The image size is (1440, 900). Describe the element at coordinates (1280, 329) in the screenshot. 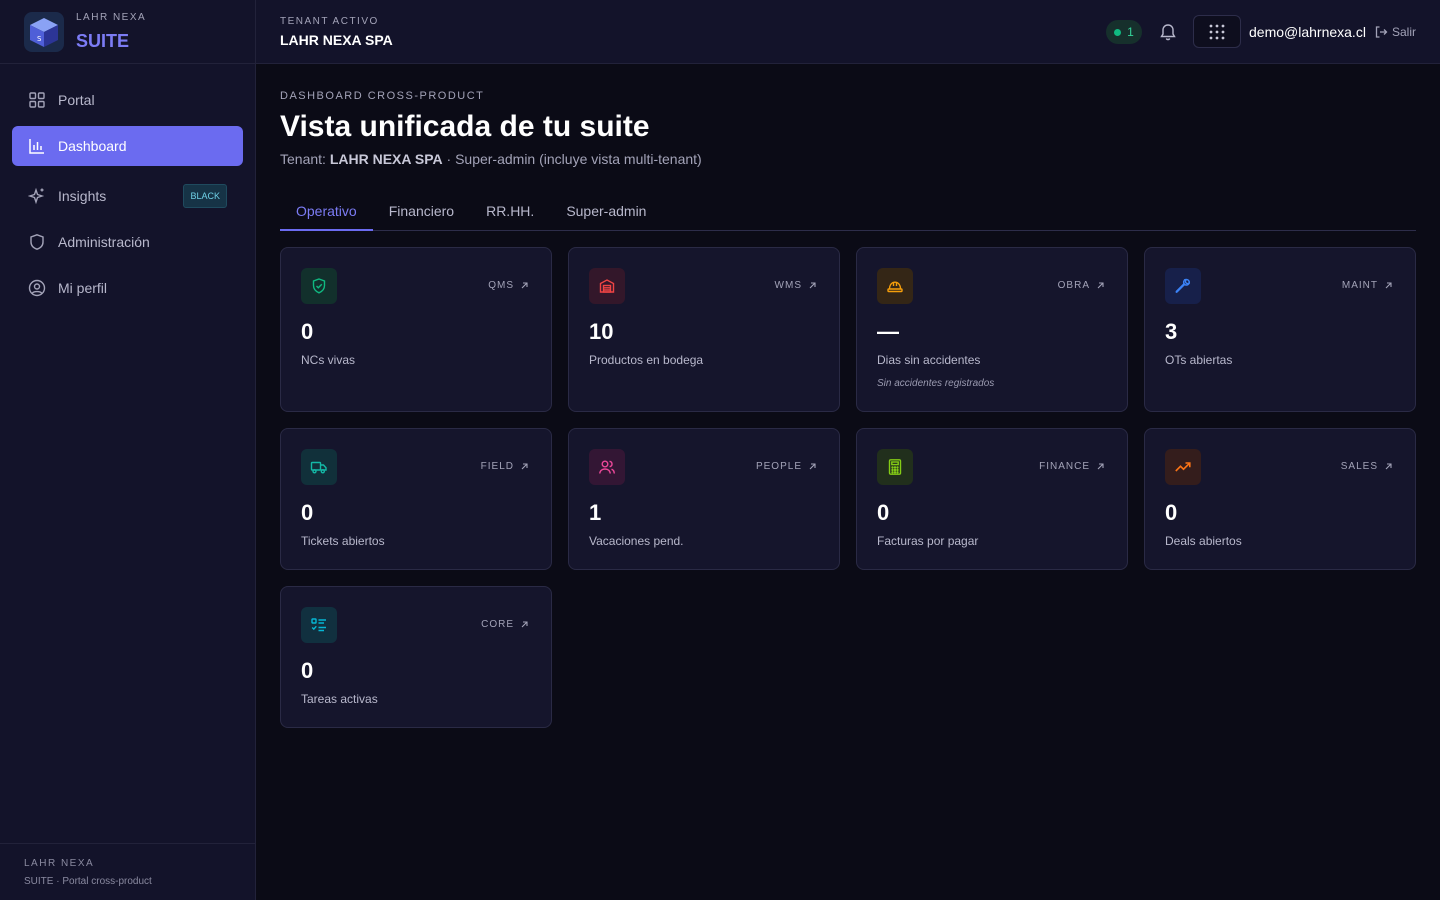

I see `kpi-card-maint: MAINT 3 OTs abiertas` at that location.